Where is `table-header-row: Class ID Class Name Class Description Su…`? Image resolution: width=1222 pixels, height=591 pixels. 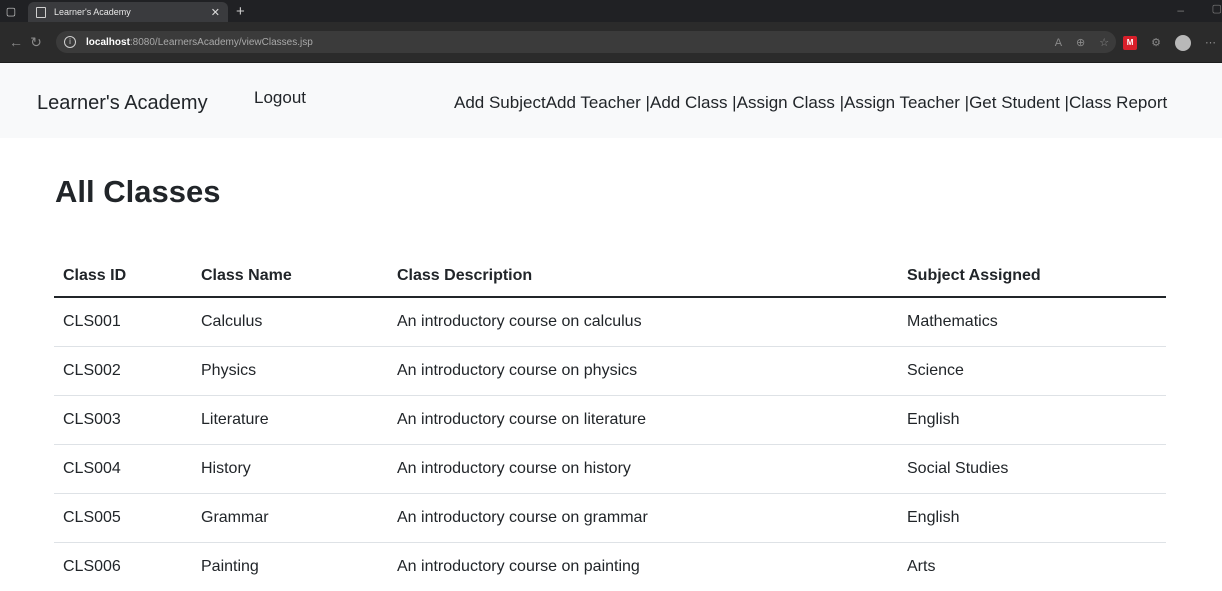
table-header-row: Class ID Class Name Class Description Su… is located at coordinates (610, 277).